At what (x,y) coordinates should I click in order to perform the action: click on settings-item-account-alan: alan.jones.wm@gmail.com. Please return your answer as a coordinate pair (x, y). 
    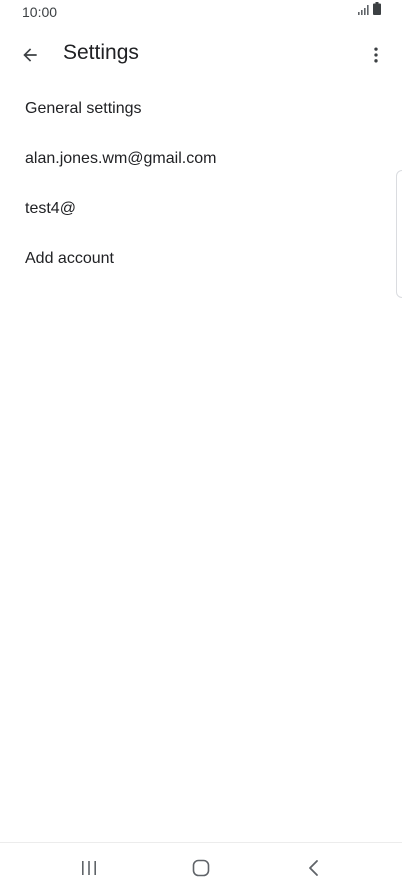
    Looking at the image, I should click on (201, 159).